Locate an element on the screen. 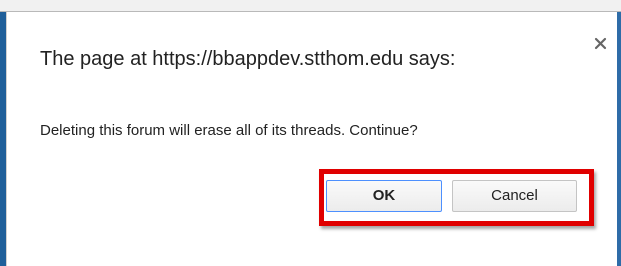 This screenshot has height=266, width=621. cancel-button: Cancel is located at coordinates (514, 196).